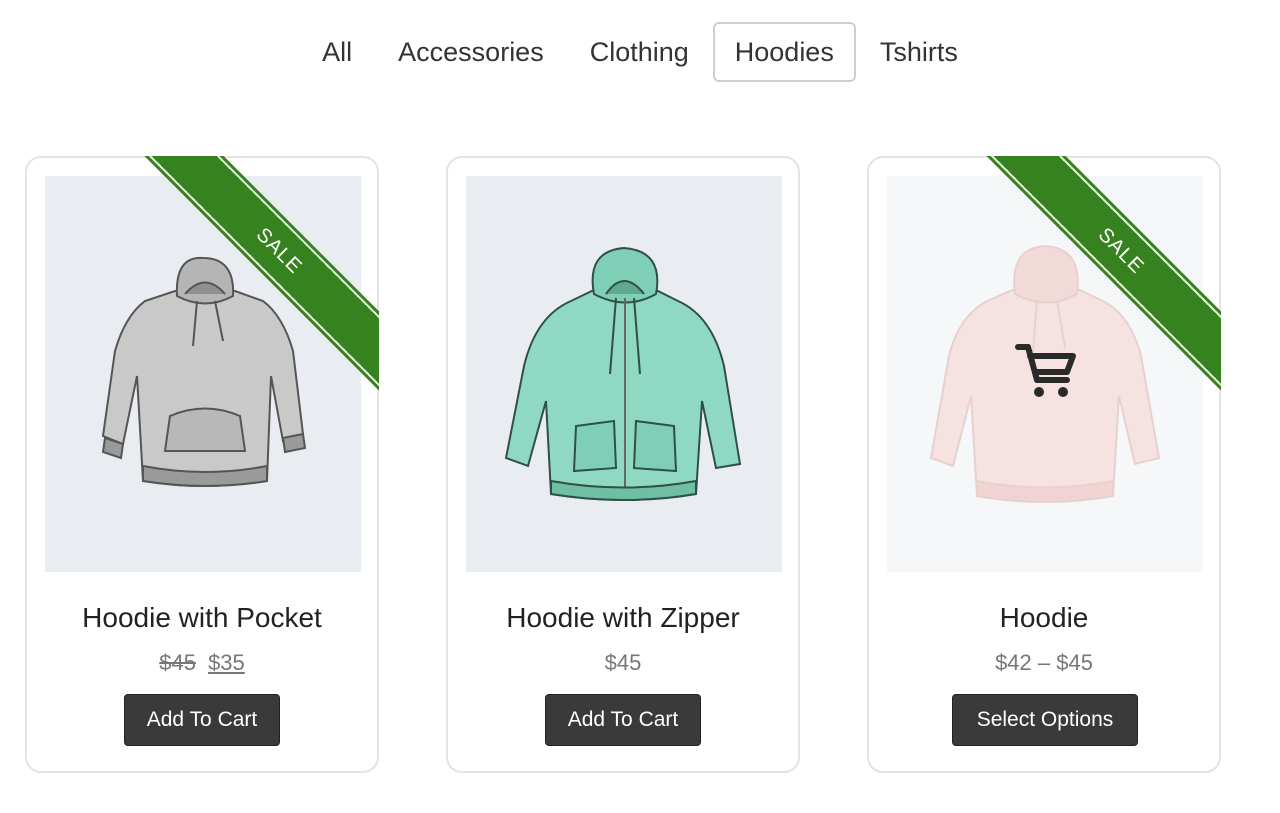 This screenshot has width=1280, height=813. Describe the element at coordinates (1045, 720) in the screenshot. I see `select-options-button: Select Options` at that location.